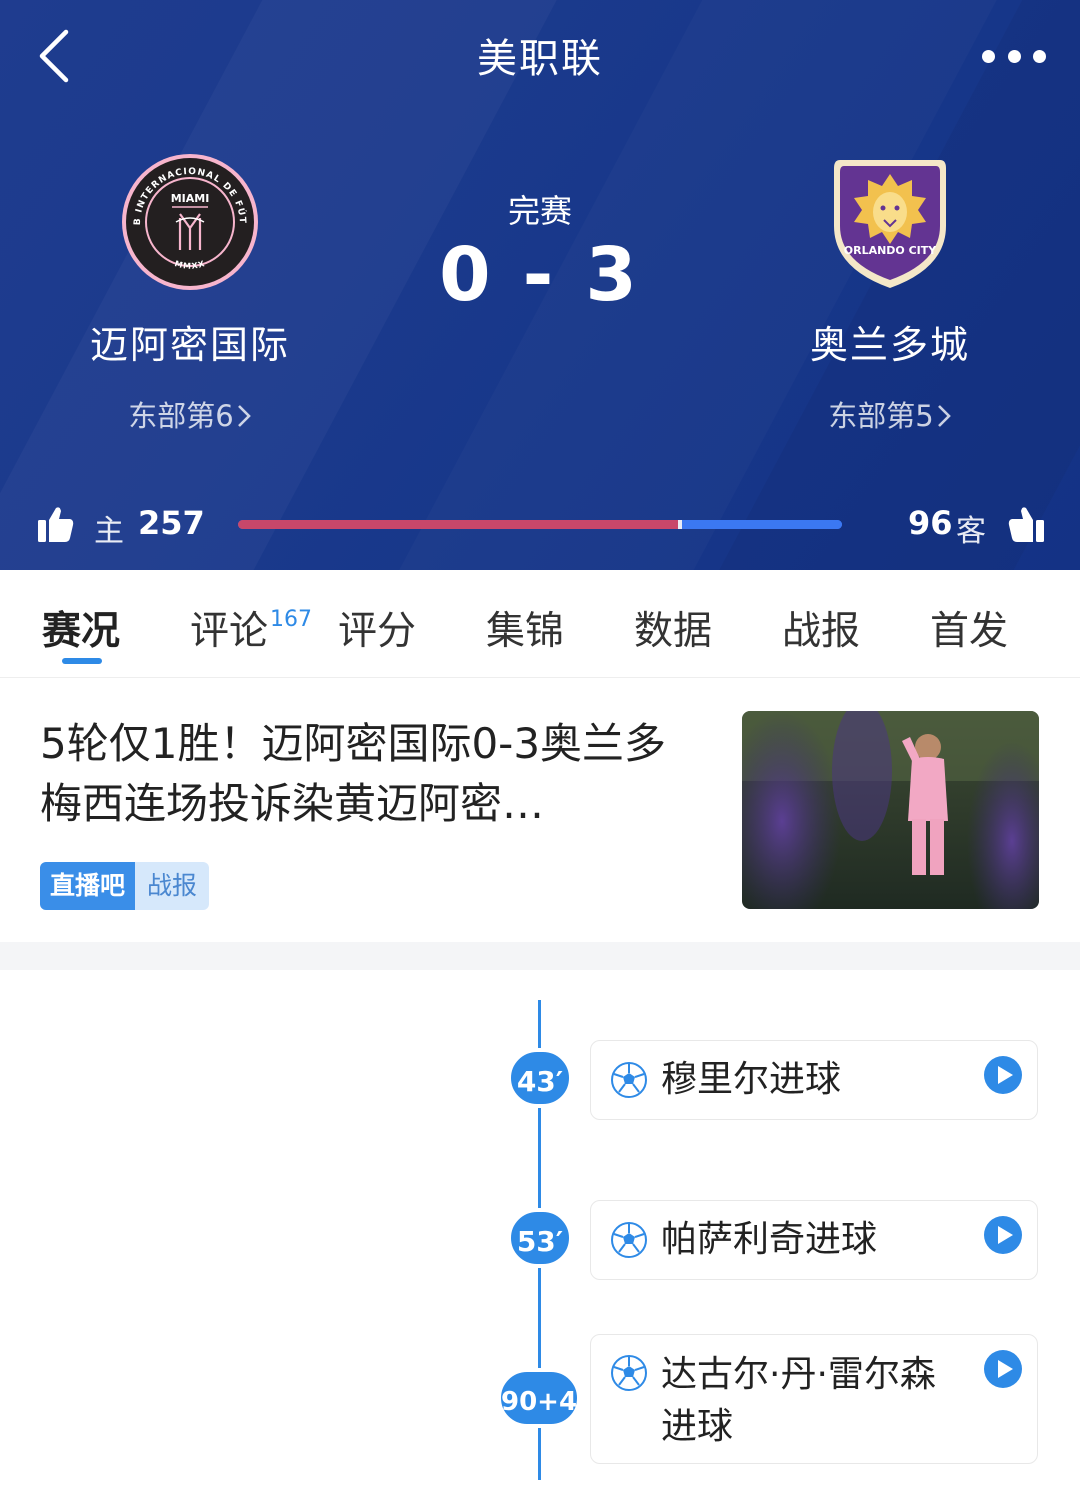 Image resolution: width=1080 pixels, height=1502 pixels. I want to click on event-minute: 53′, so click(540, 1238).